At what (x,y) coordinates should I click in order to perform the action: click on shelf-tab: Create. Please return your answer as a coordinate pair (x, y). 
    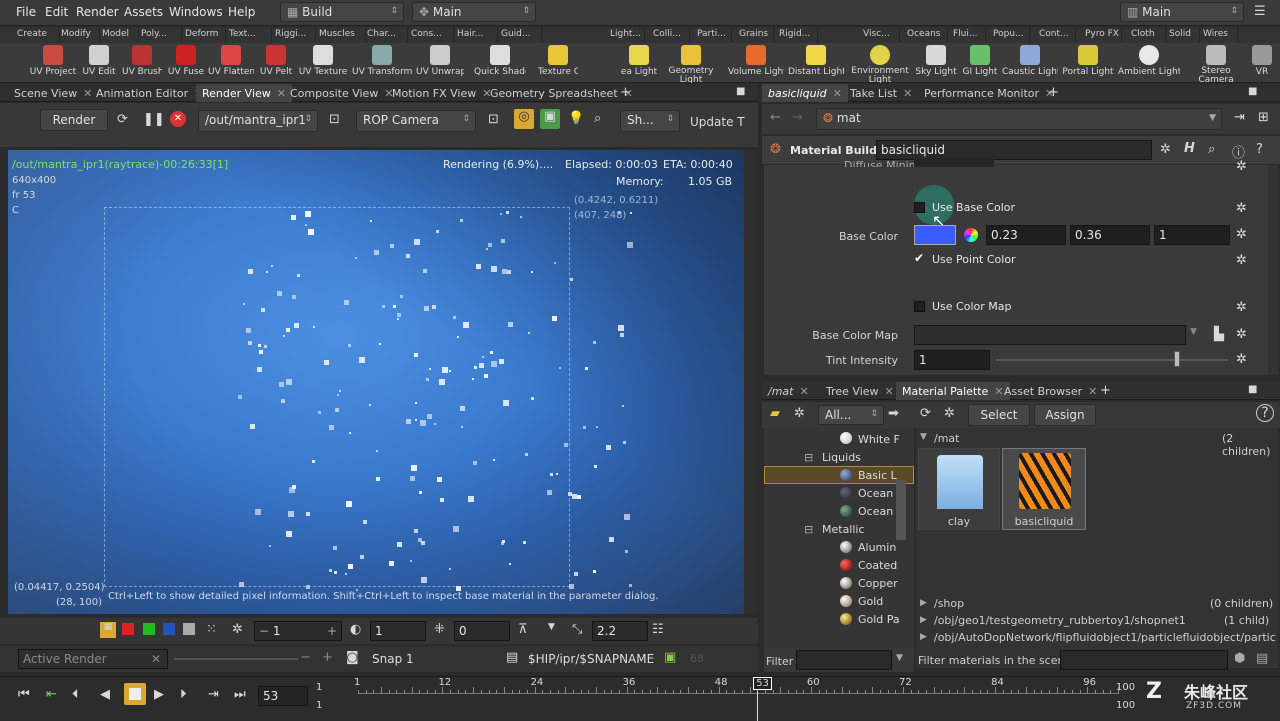
    Looking at the image, I should click on (37, 35).